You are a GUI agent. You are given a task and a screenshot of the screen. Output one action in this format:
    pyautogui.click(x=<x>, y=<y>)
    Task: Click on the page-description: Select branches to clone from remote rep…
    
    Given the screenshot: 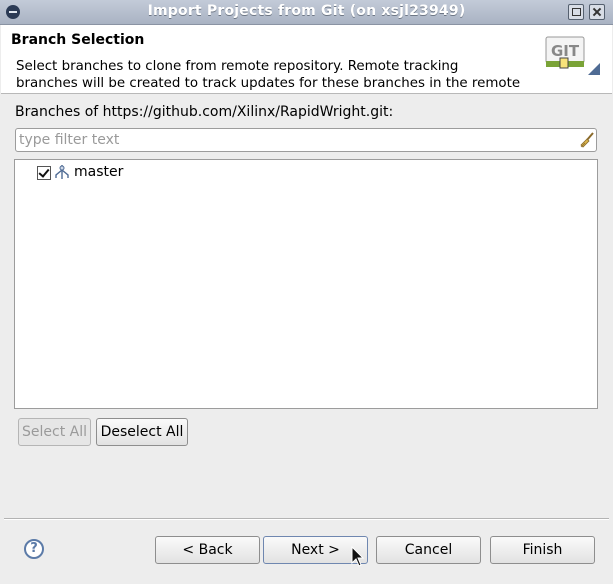 What is the action you would take?
    pyautogui.click(x=268, y=75)
    